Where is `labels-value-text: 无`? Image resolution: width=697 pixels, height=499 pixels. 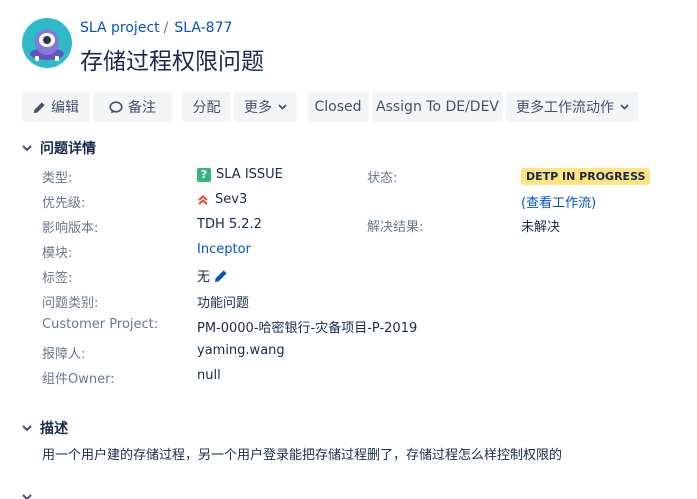 labels-value-text: 无 is located at coordinates (204, 277).